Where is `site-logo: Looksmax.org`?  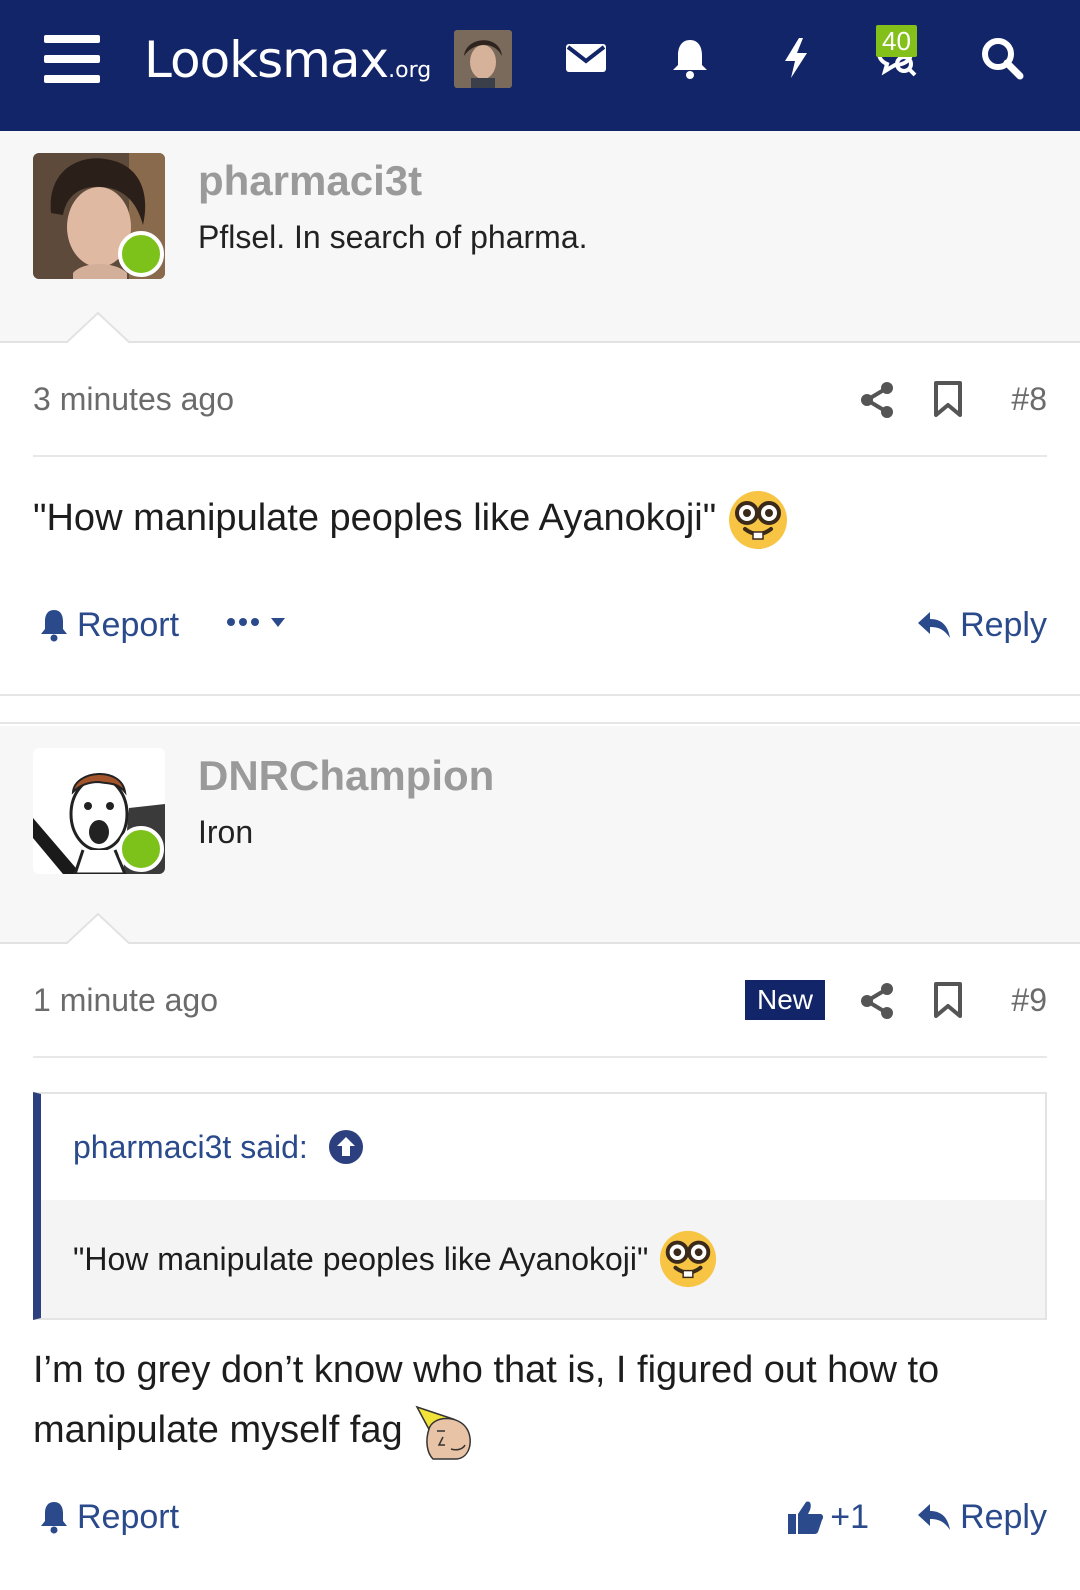 site-logo: Looksmax.org is located at coordinates (287, 65).